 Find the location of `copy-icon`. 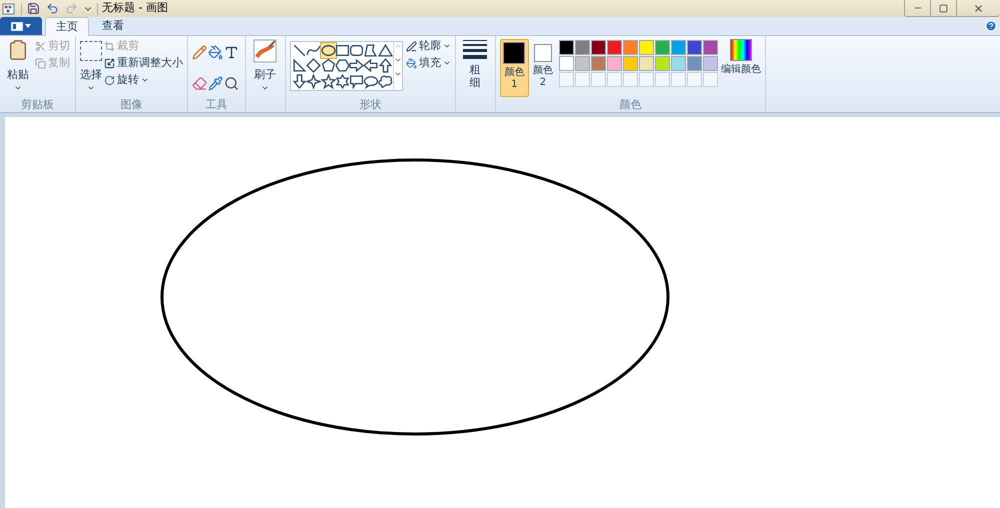

copy-icon is located at coordinates (40, 63).